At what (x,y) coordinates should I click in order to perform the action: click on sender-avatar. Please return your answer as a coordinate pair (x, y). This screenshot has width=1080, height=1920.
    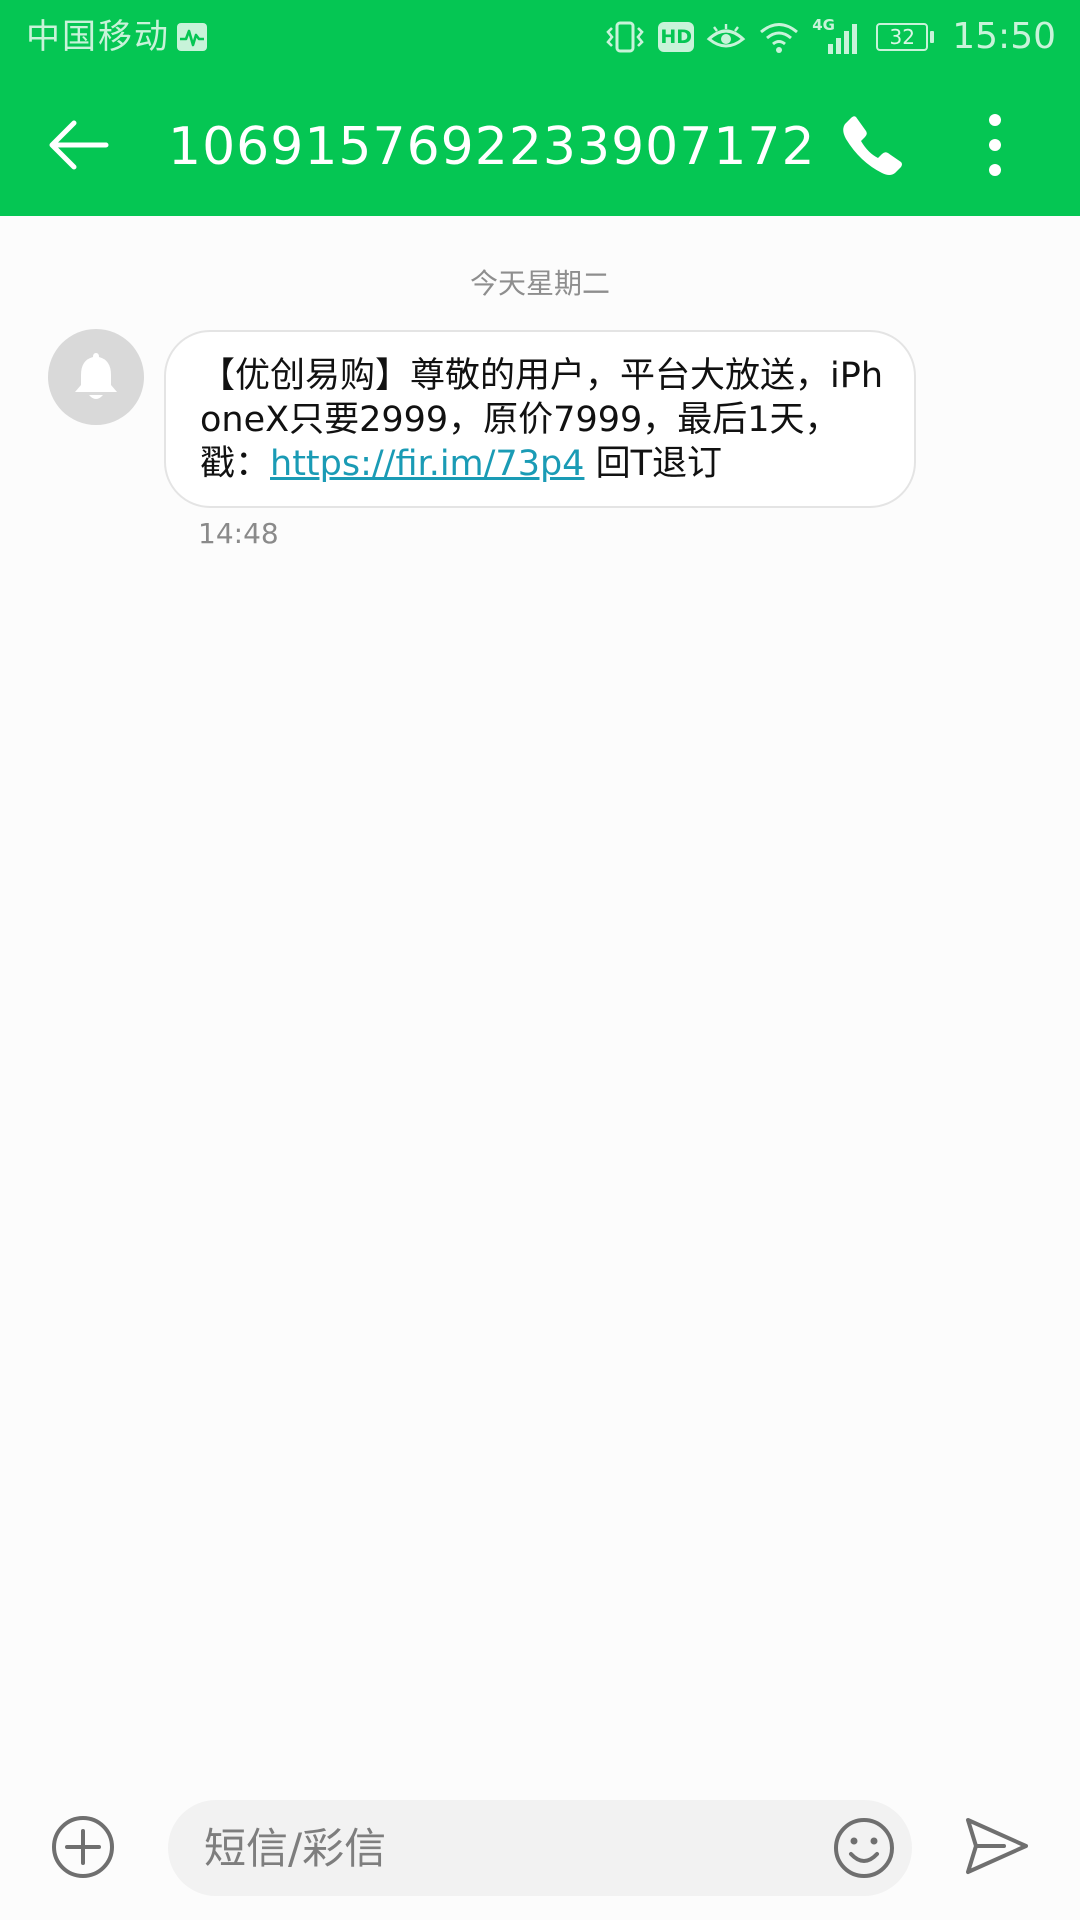
    Looking at the image, I should click on (96, 377).